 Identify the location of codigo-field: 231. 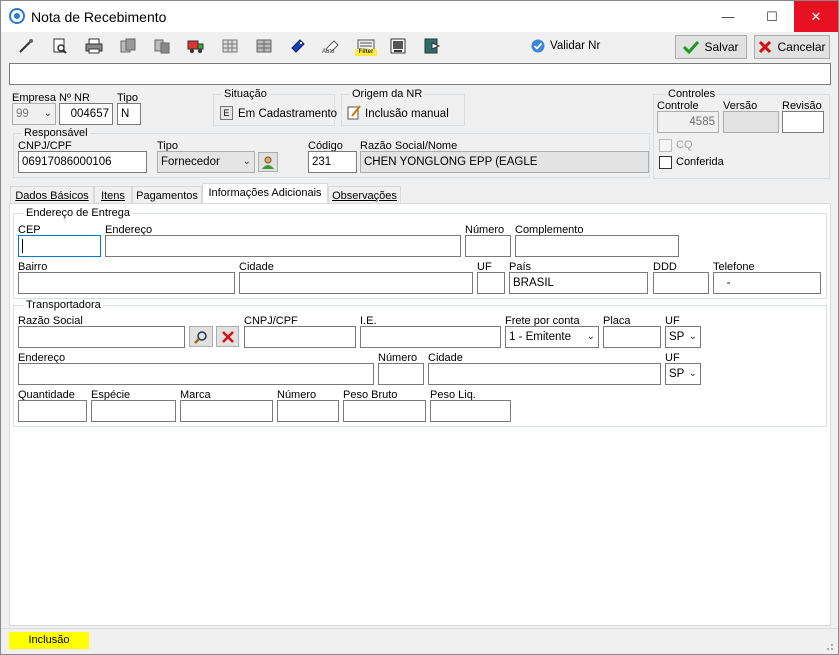
(332, 162).